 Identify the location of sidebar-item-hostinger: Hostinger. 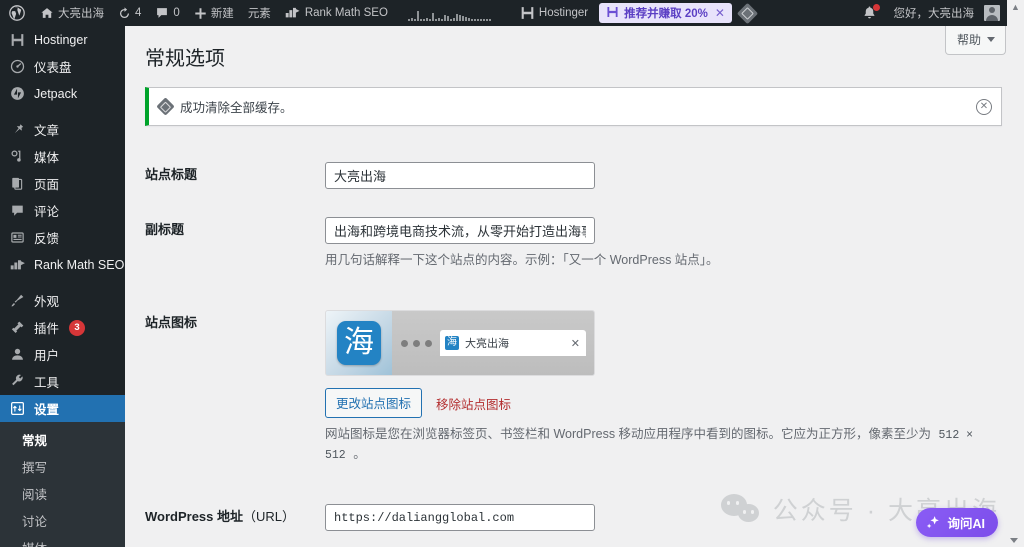
(62, 39).